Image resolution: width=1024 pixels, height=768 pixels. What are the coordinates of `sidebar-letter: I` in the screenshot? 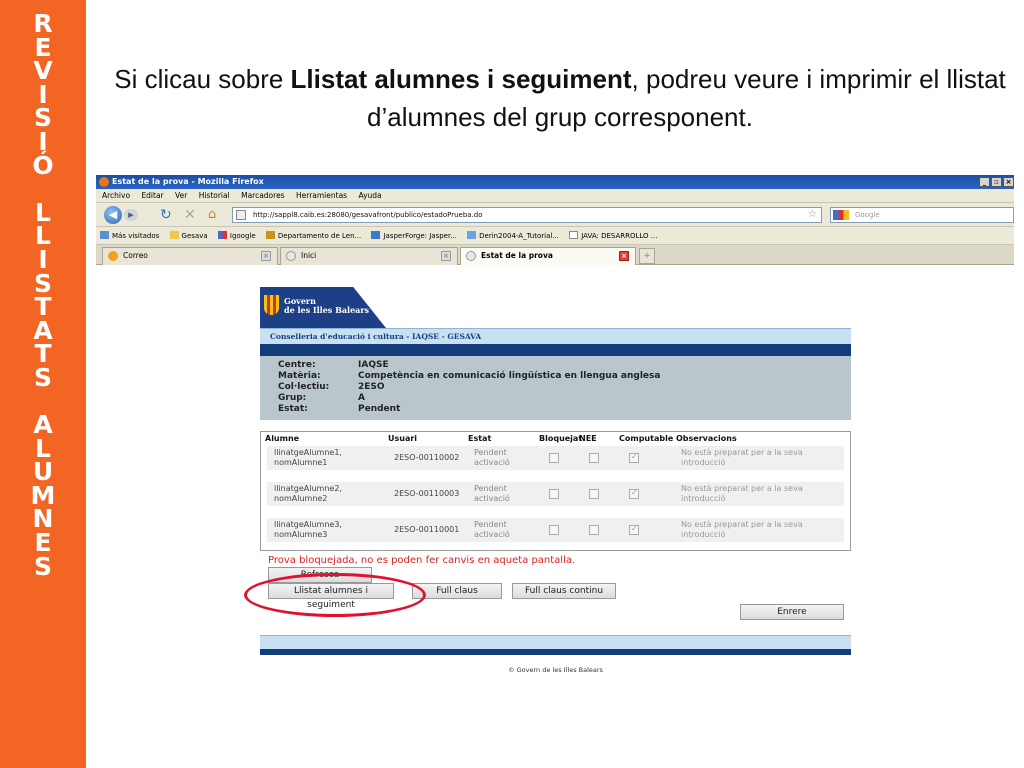 It's located at (43, 259).